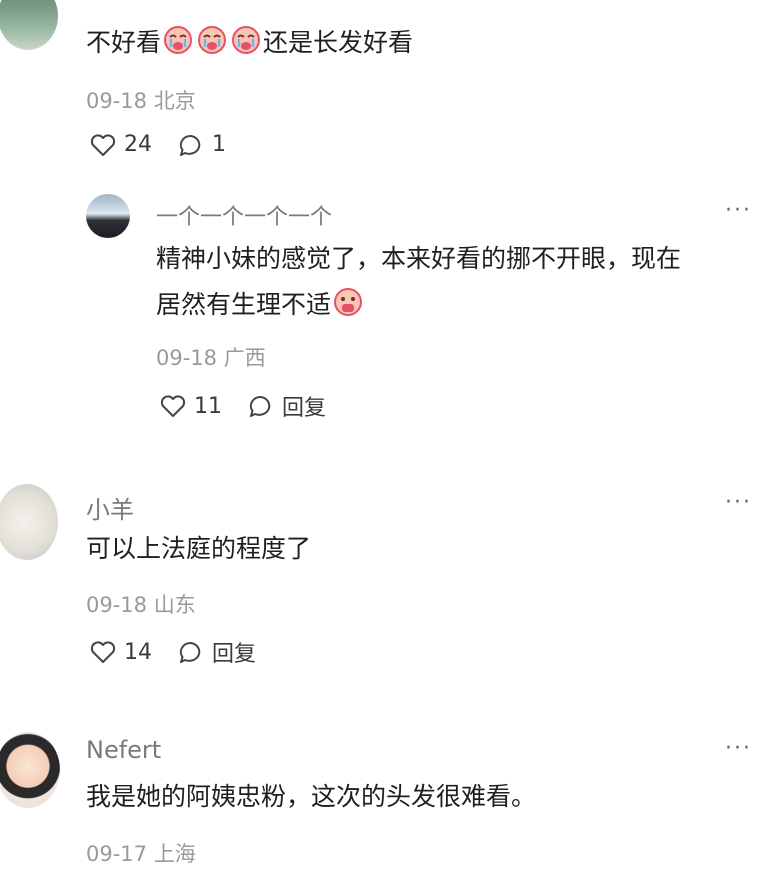 This screenshot has height=888, width=758. What do you see at coordinates (348, 309) in the screenshot?
I see `anguished-face-emoji-icon` at bounding box center [348, 309].